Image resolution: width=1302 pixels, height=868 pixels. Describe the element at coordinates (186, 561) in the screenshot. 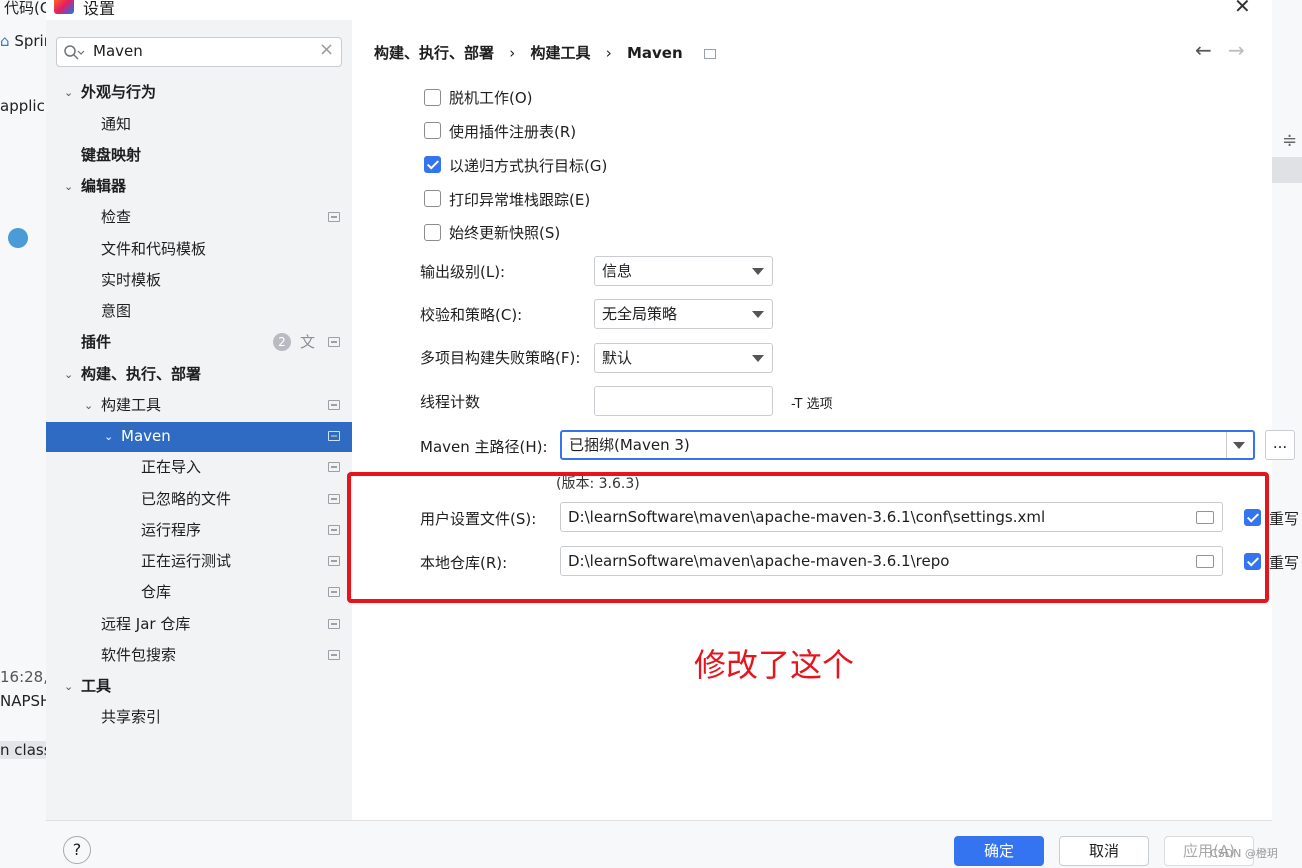

I see `tree-item-running-tests: 正在运行测试` at that location.